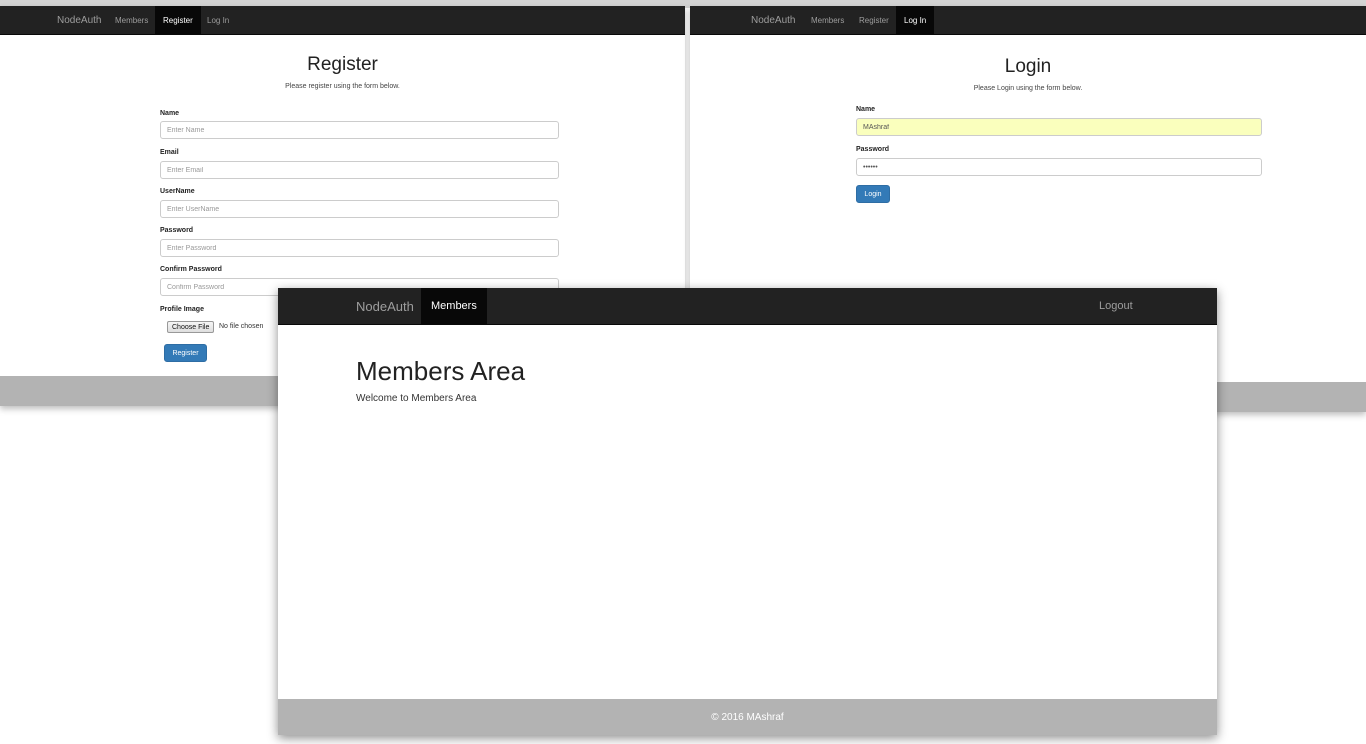 The image size is (1366, 744). Describe the element at coordinates (191, 269) in the screenshot. I see `confirm-password-label: Confirm Password` at that location.